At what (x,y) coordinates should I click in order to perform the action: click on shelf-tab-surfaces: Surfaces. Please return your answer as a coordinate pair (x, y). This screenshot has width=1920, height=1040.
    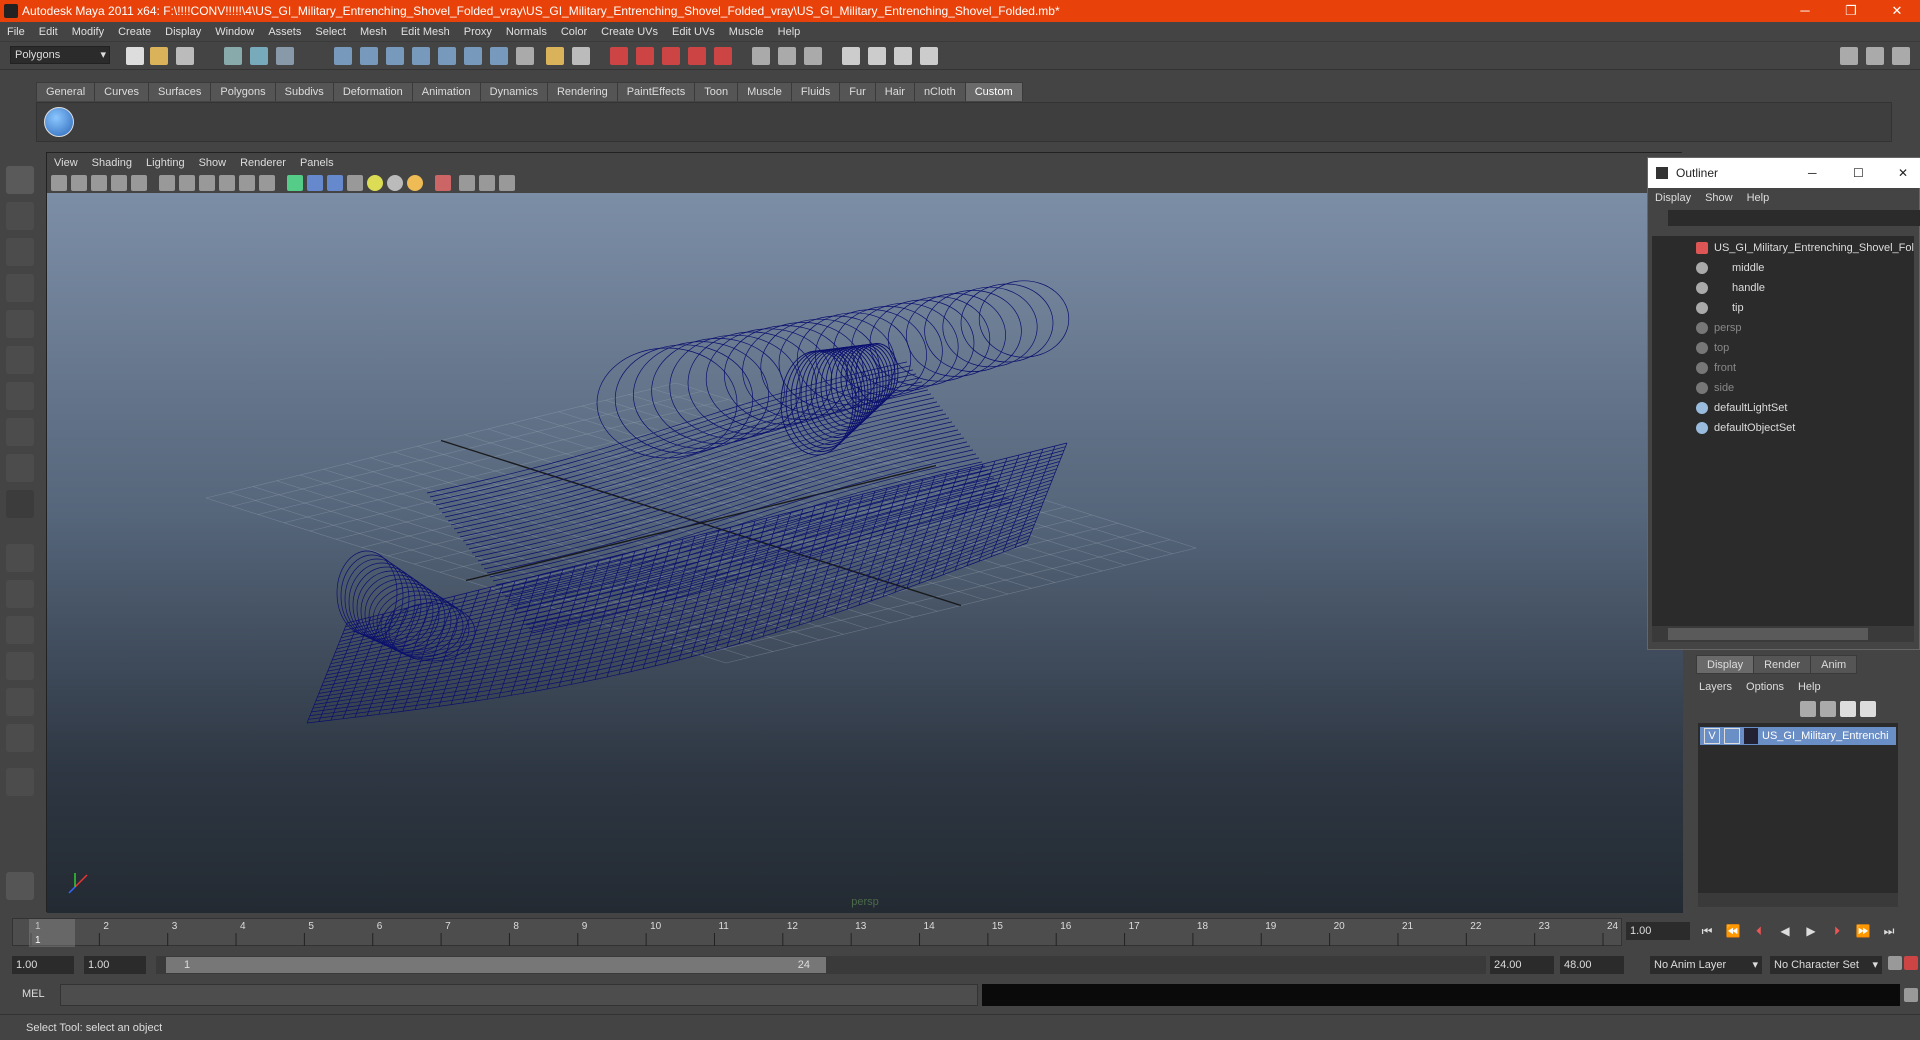
    Looking at the image, I should click on (179, 91).